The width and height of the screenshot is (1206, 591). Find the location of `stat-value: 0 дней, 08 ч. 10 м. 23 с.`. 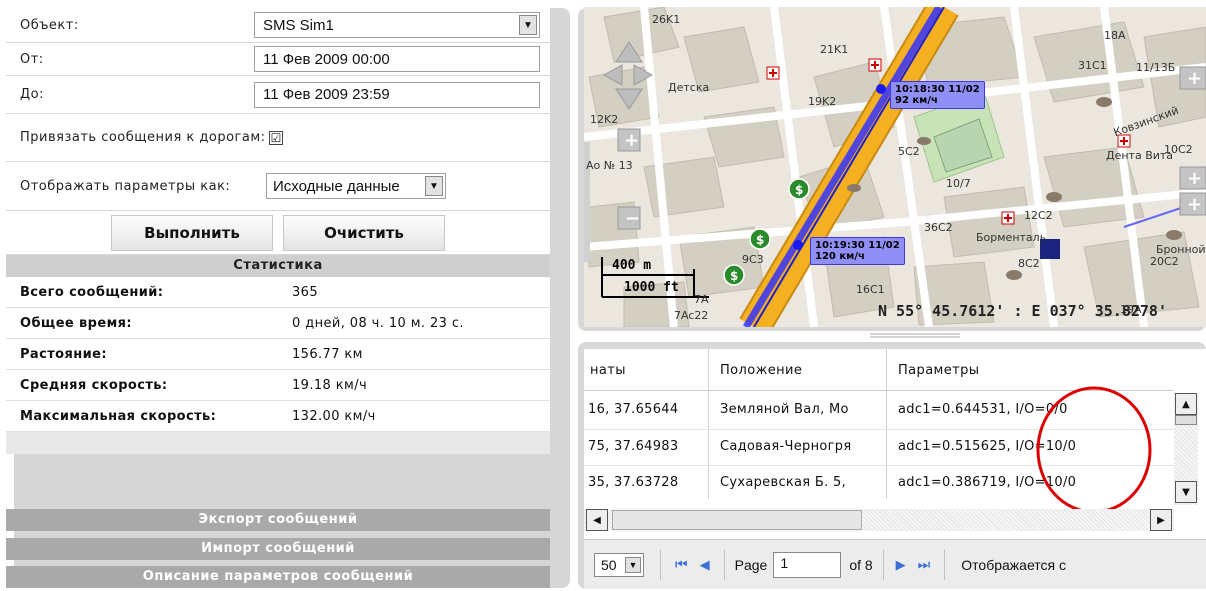

stat-value: 0 дней, 08 ч. 10 м. 23 с. is located at coordinates (378, 323).